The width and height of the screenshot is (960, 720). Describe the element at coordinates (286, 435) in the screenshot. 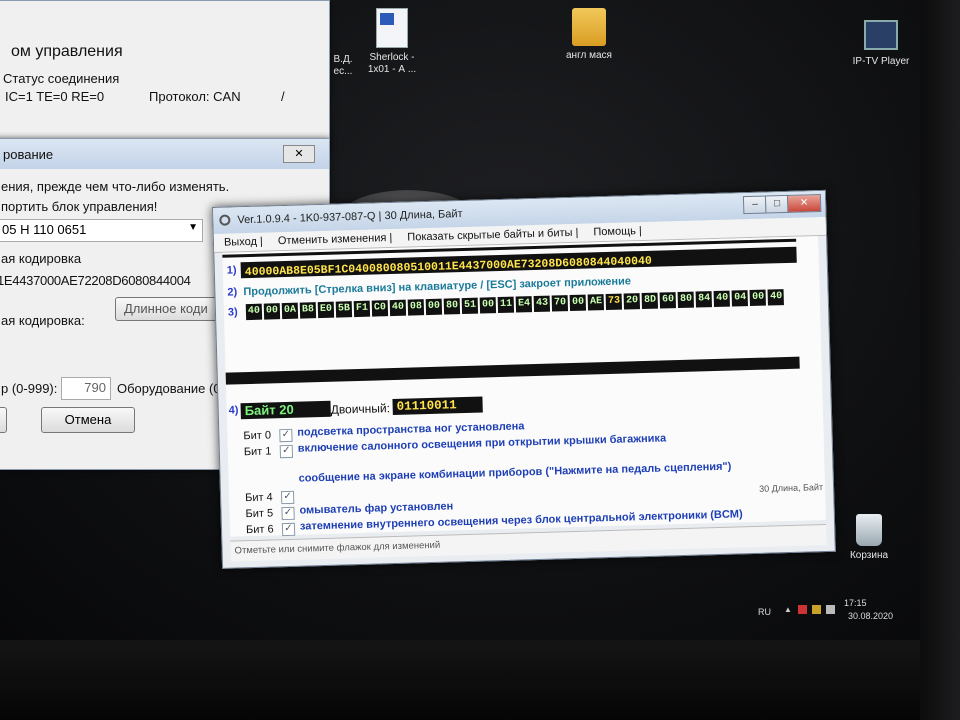

I see `bit-0-checkbox: ✓` at that location.